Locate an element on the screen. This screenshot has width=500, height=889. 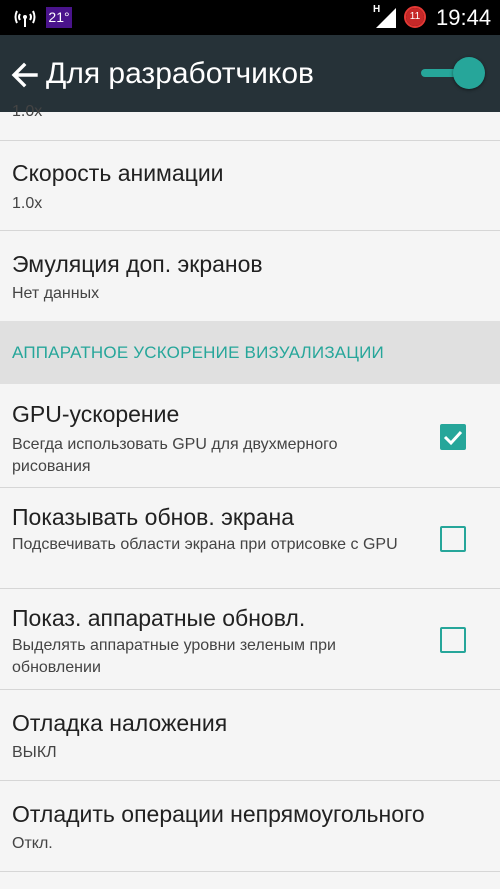
list-item-summary: Нет данных is located at coordinates (56, 293).